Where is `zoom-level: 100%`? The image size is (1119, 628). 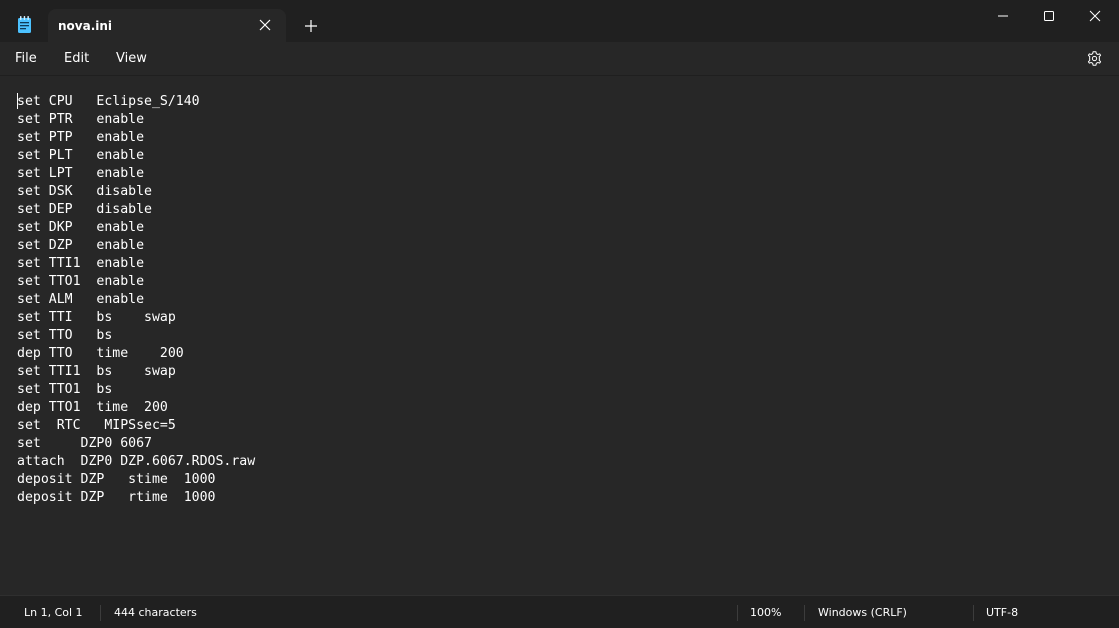
zoom-level: 100% is located at coordinates (765, 612).